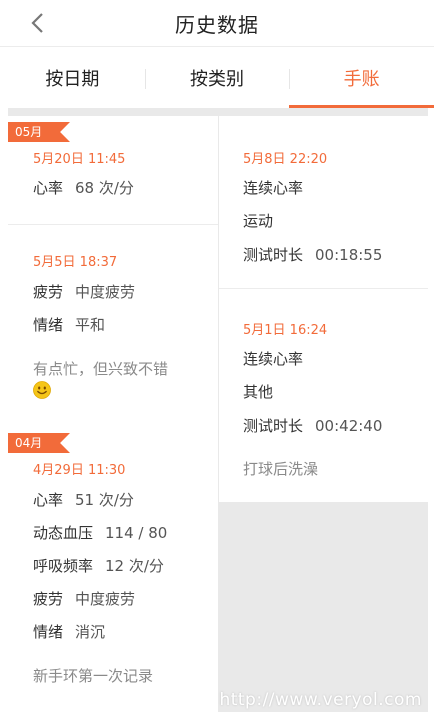  Describe the element at coordinates (79, 159) in the screenshot. I see `entry-date: 5月20日 11:45` at that location.